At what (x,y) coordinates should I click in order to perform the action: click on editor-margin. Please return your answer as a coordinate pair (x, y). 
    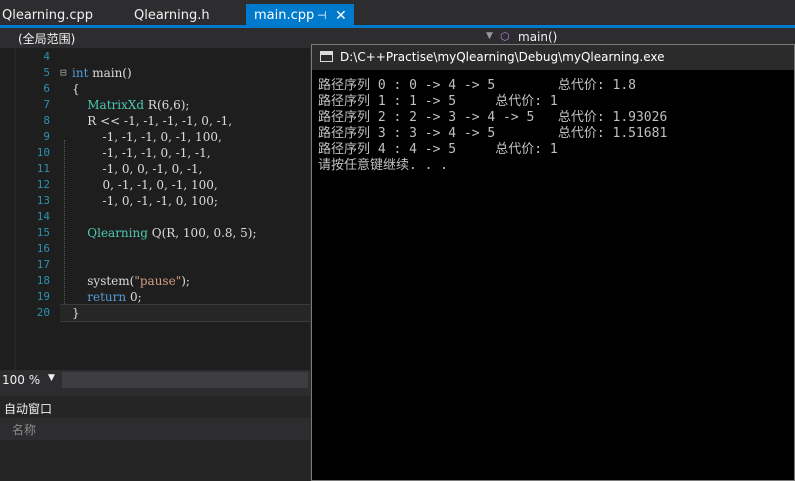
    Looking at the image, I should click on (15, 209).